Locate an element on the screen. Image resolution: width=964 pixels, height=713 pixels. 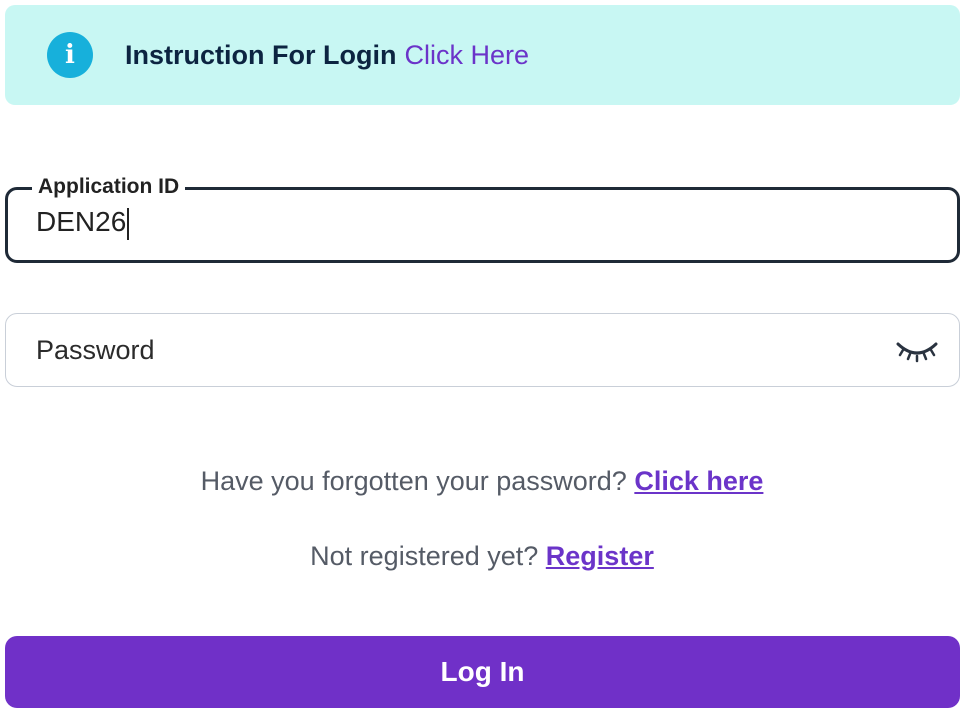
application-id-value: DEN26 is located at coordinates (81, 221).